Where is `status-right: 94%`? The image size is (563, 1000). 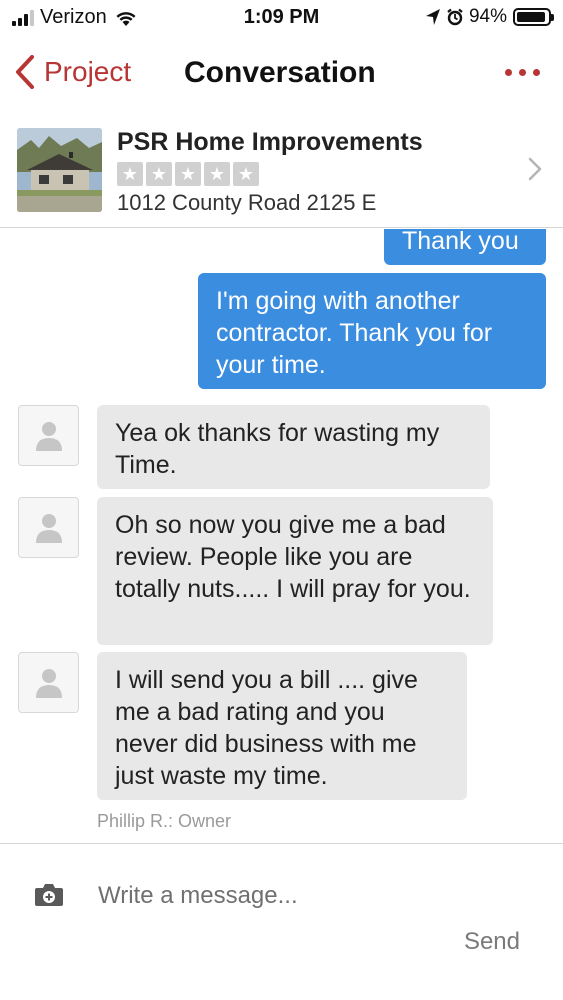
status-right: 94% is located at coordinates (489, 17).